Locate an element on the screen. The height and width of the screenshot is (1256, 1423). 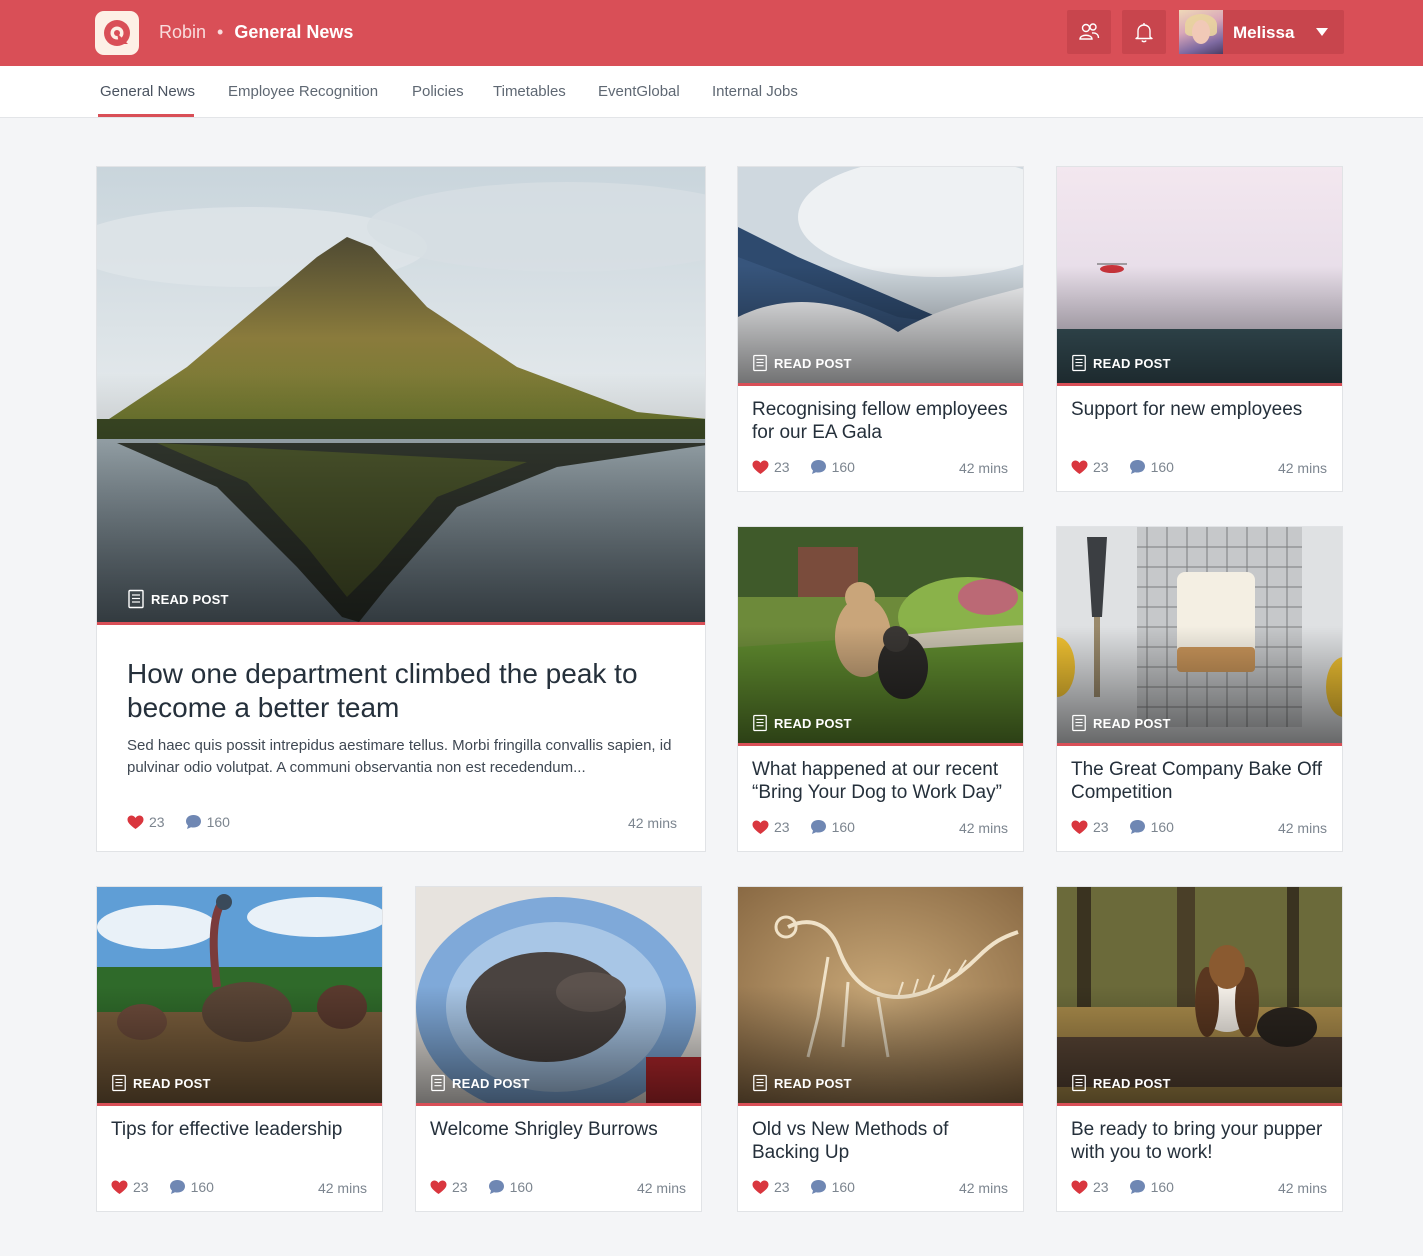
post-title: Support for new employees is located at coordinates (1201, 409).